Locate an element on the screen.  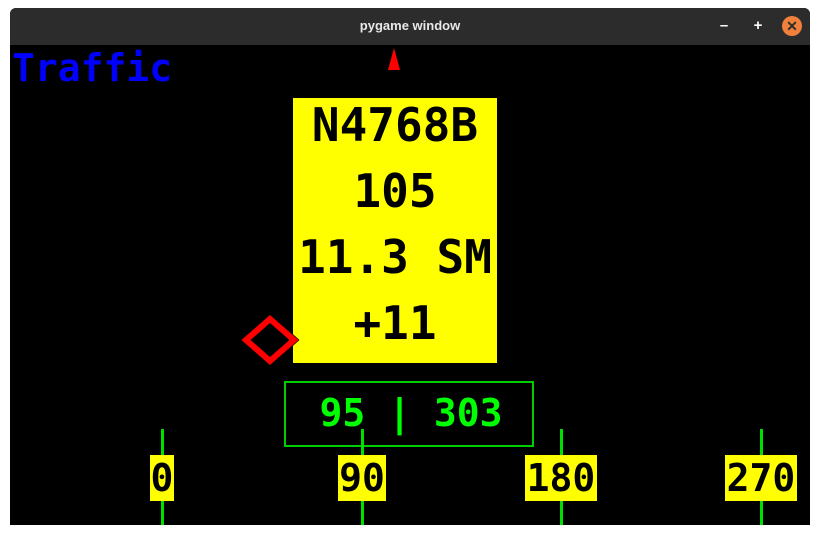
traffic-info-box: N4768B 105 11.3 SM +11 is located at coordinates (395, 230).